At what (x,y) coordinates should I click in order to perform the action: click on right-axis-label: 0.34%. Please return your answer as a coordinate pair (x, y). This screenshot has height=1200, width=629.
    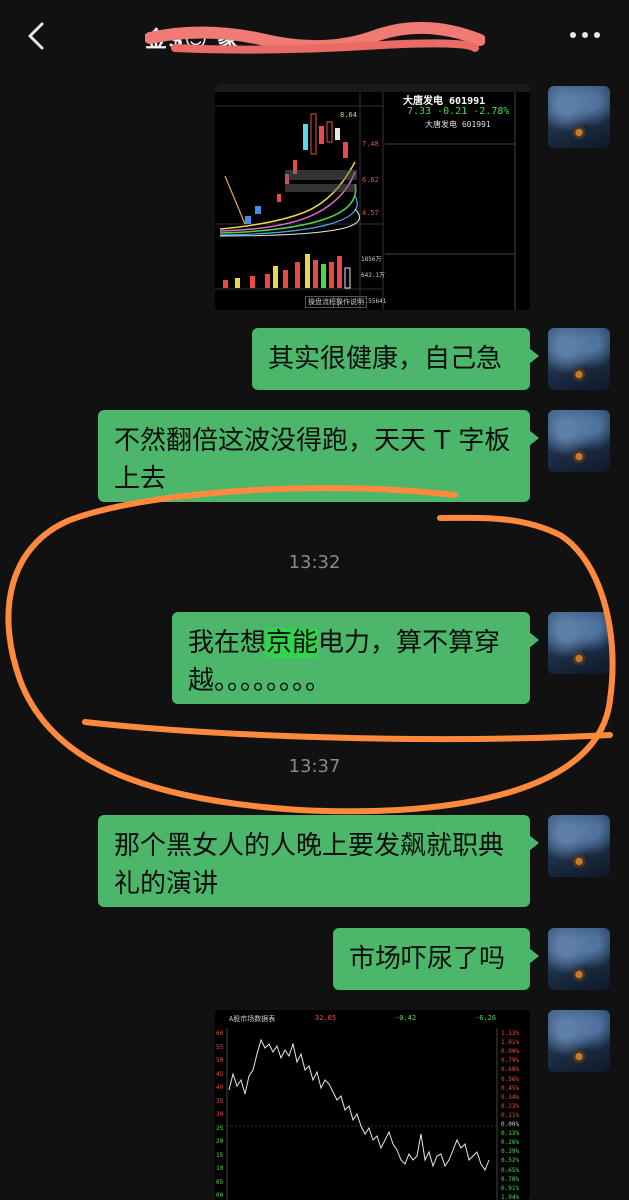
    Looking at the image, I should click on (510, 1097).